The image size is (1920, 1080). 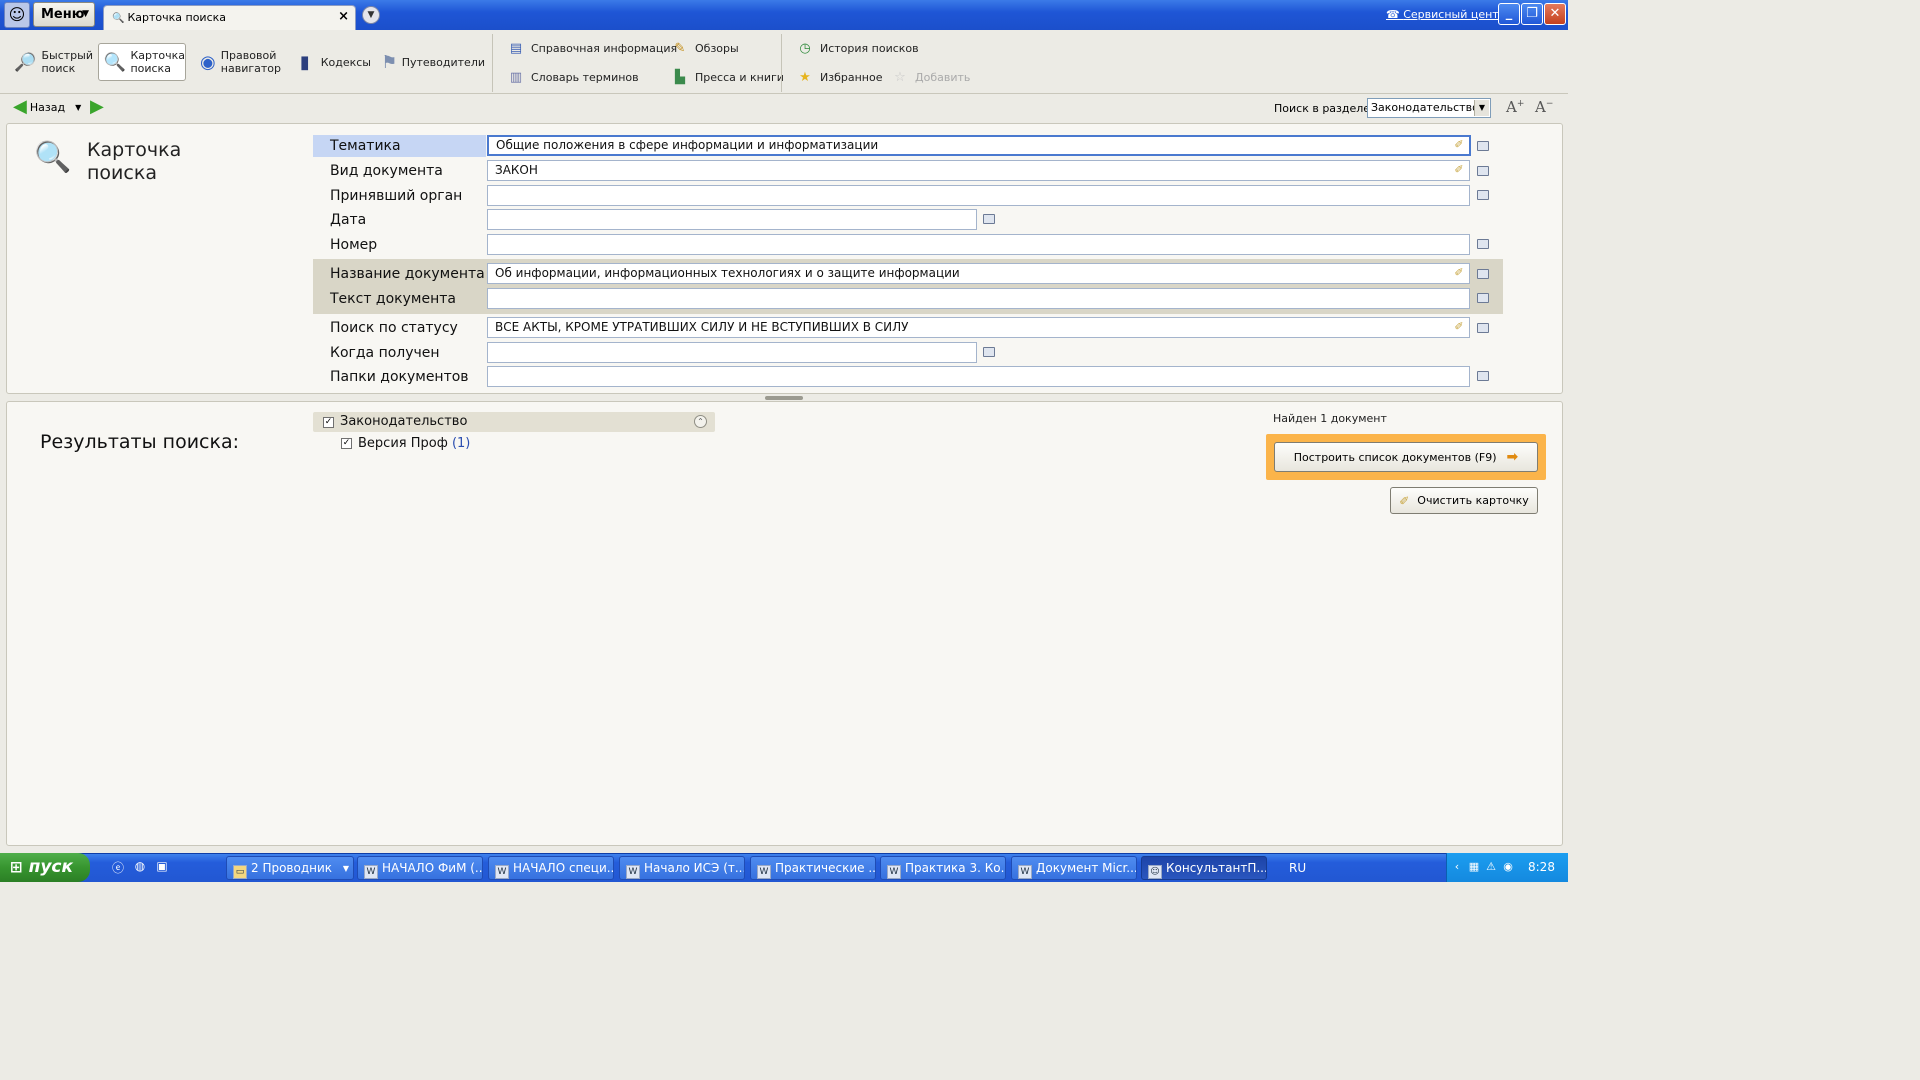 I want to click on quick-search-button: 🔎 Быстрый поиск, so click(x=51, y=62).